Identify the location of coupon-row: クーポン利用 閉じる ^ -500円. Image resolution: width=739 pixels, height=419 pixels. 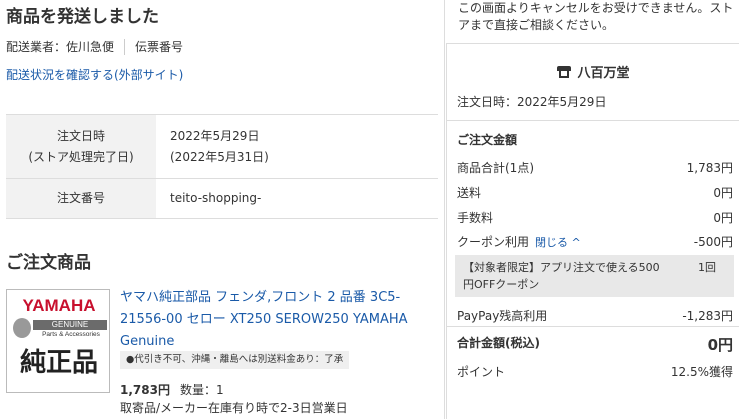
(595, 241).